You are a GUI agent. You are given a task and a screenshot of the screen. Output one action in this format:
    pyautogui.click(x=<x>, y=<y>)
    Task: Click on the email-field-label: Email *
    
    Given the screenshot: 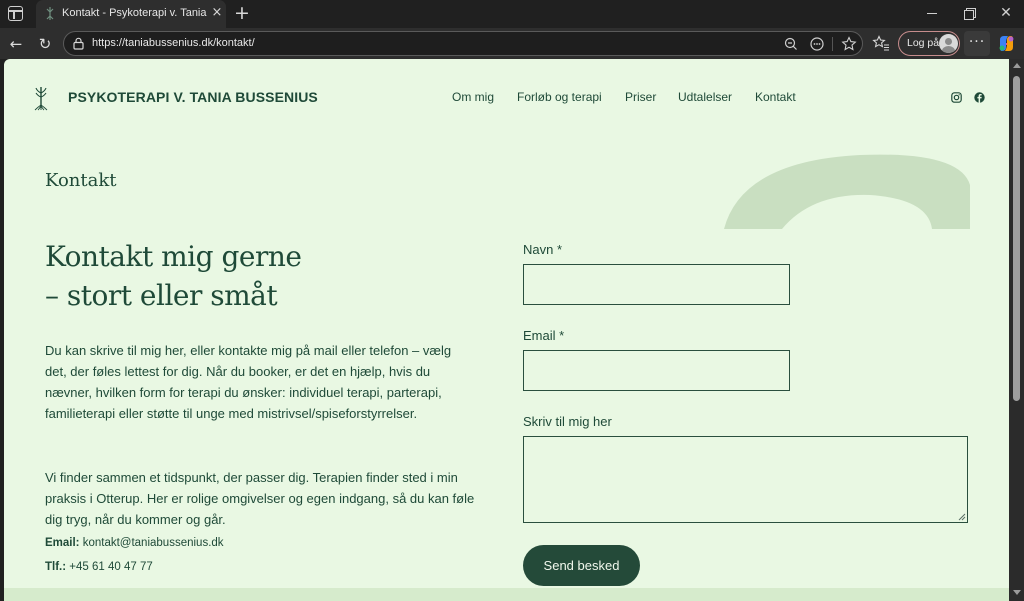 What is the action you would take?
    pyautogui.click(x=544, y=335)
    